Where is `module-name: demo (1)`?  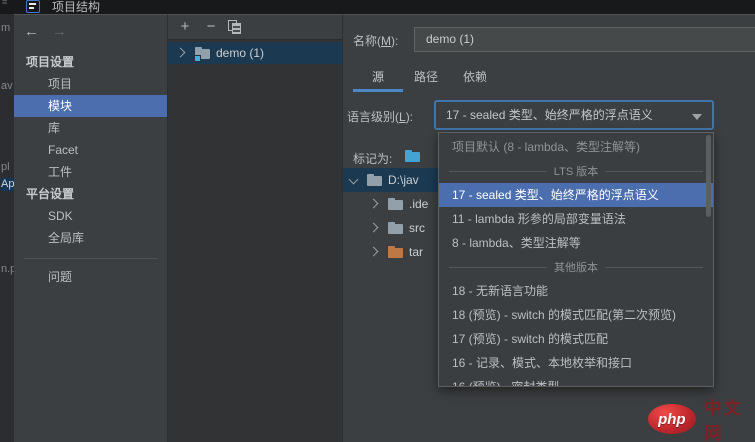 module-name: demo (1) is located at coordinates (240, 53).